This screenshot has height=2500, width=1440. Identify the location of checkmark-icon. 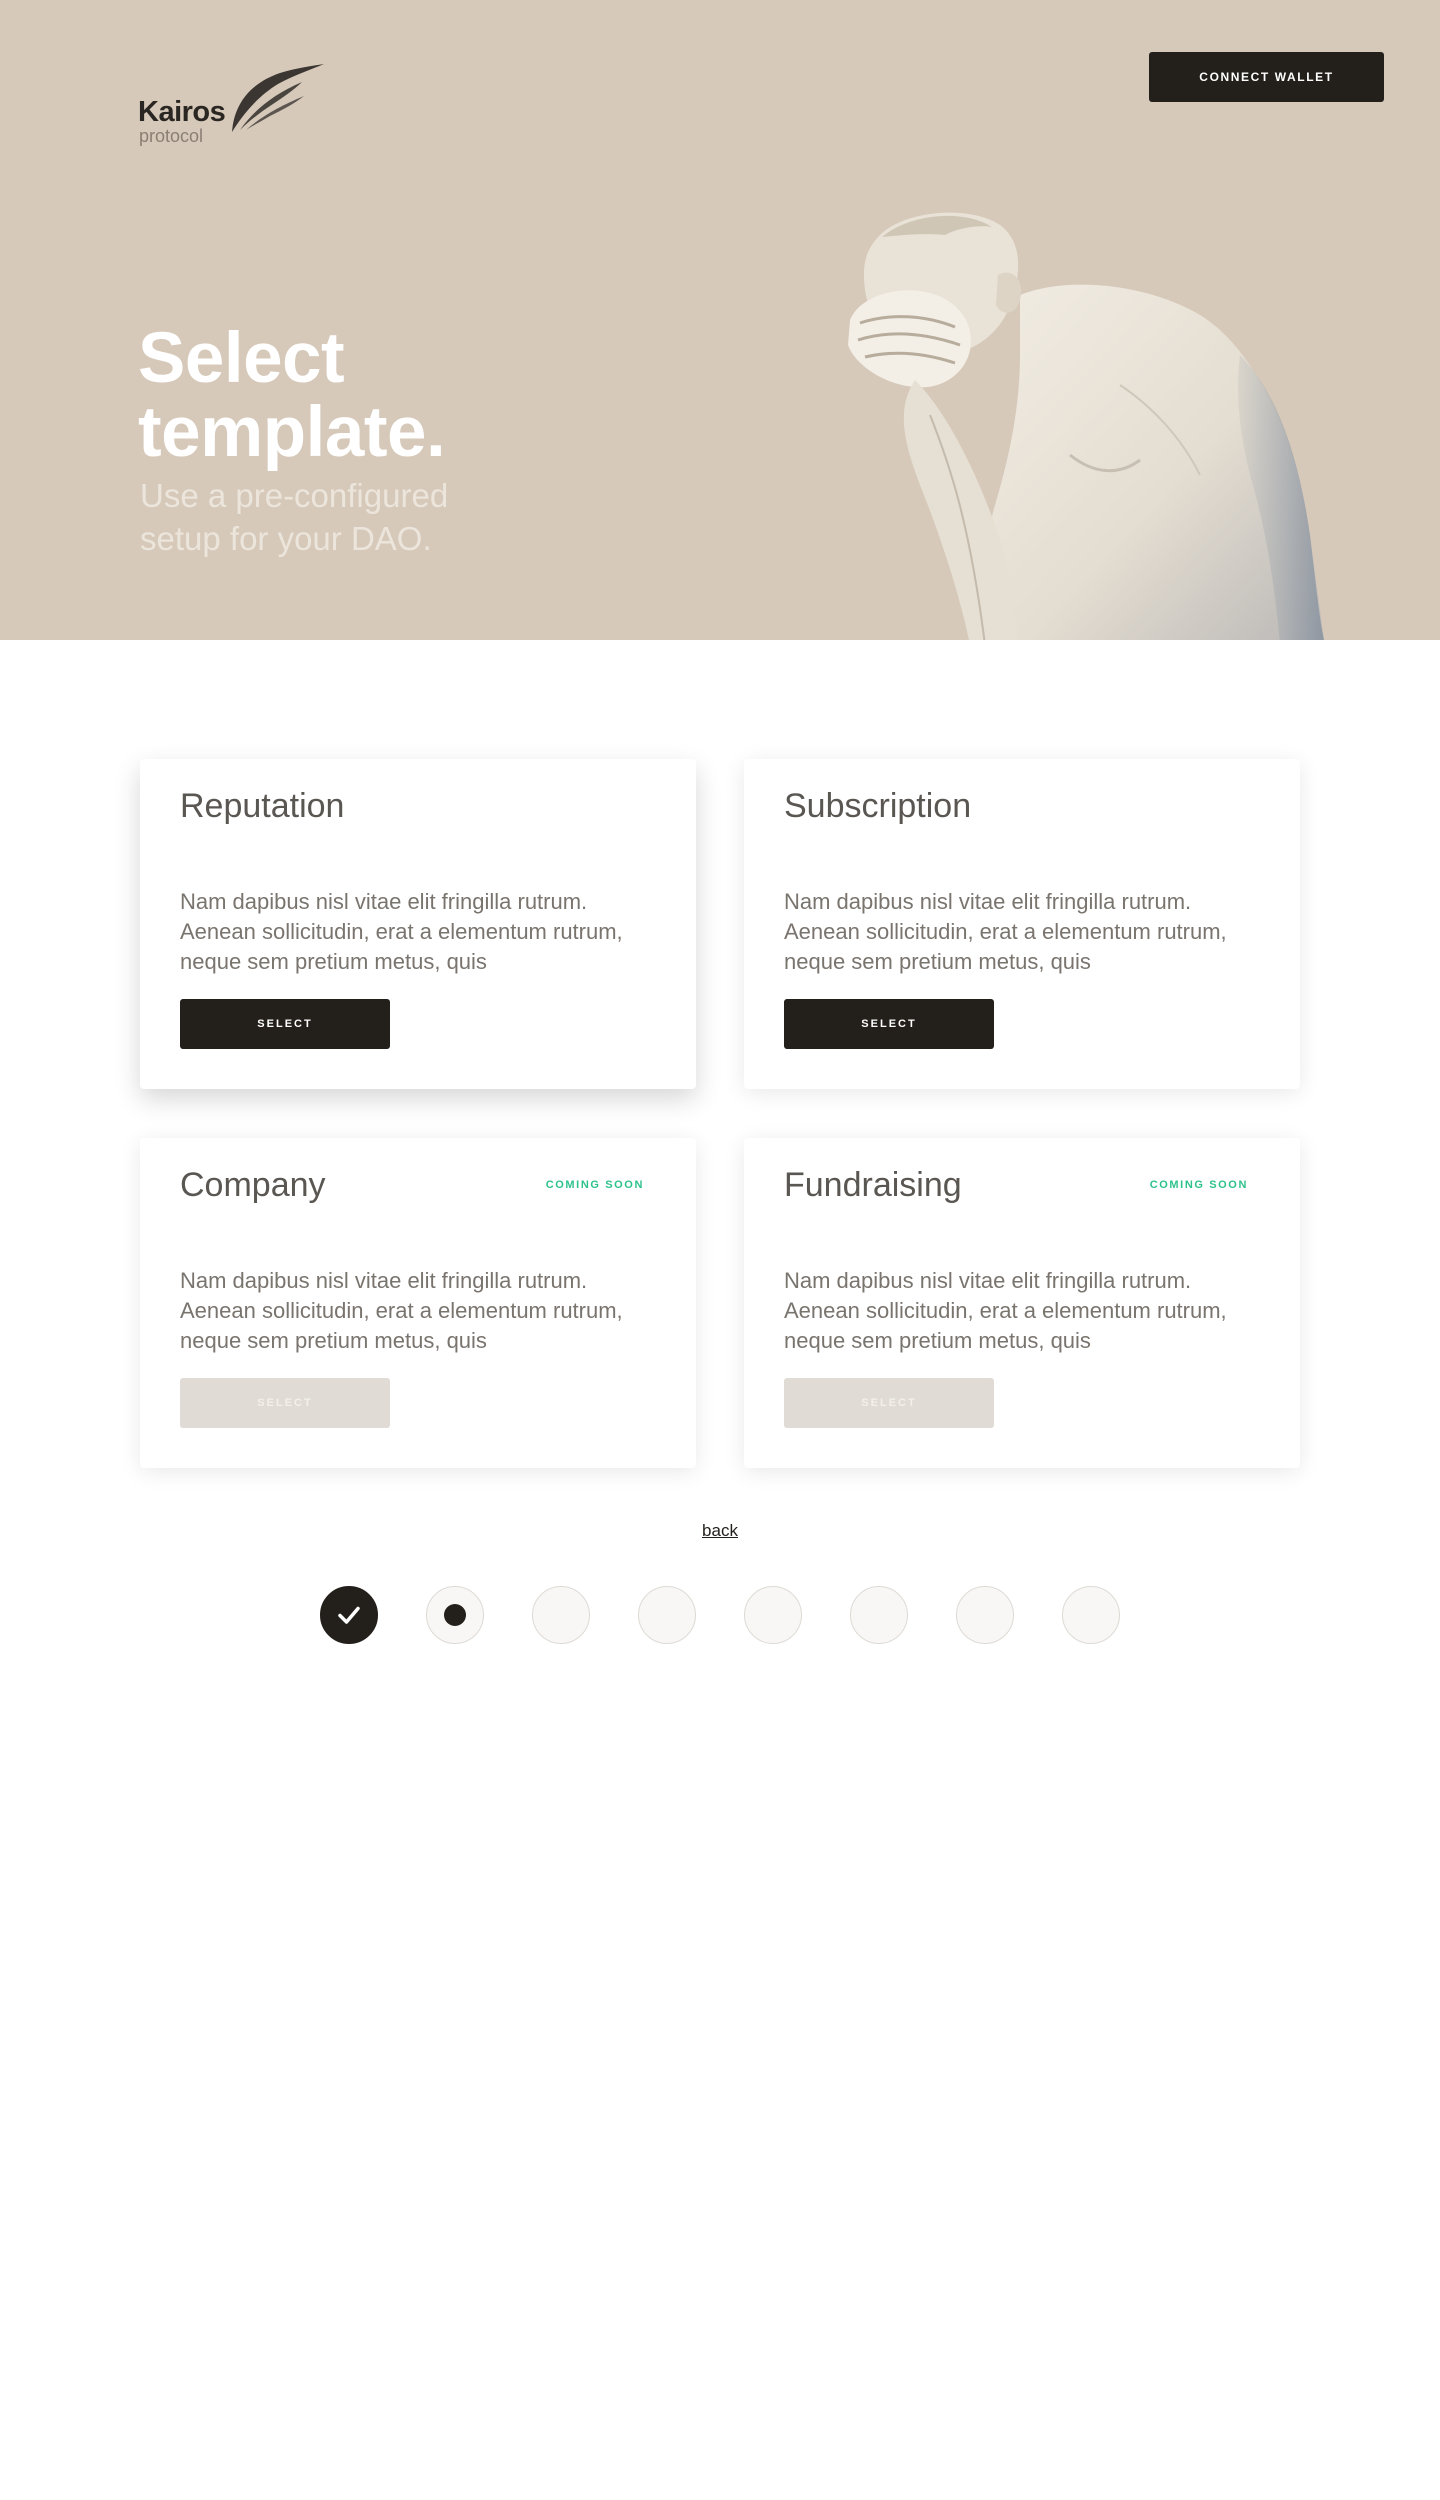
(349, 1615).